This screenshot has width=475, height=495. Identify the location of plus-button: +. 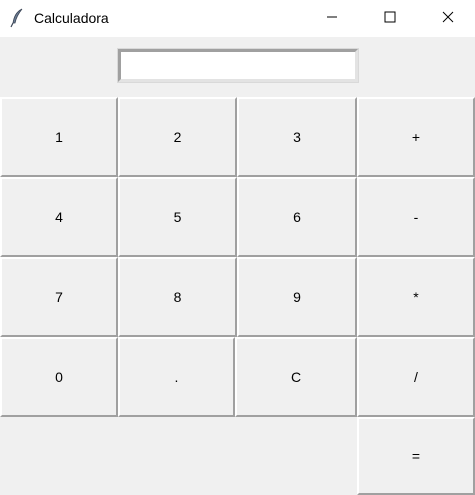
(416, 137).